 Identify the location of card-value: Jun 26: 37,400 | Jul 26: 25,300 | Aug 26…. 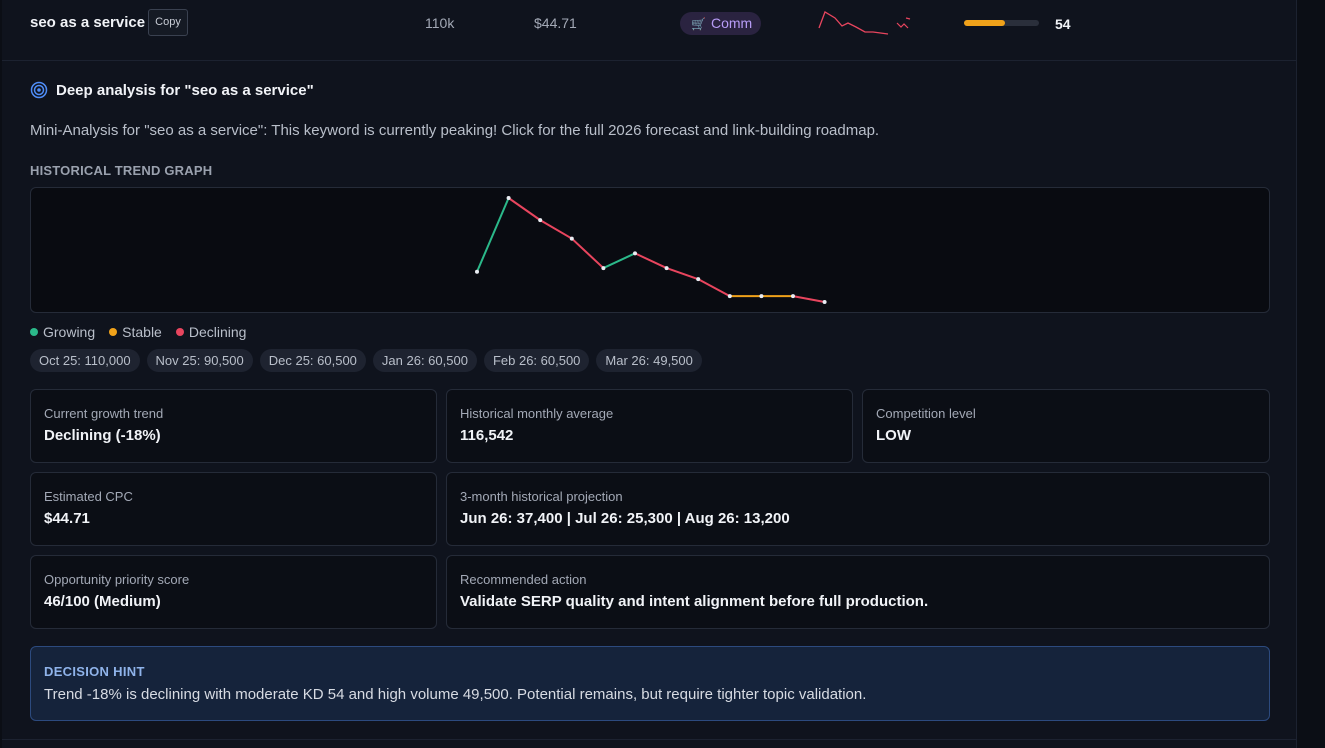
(625, 518).